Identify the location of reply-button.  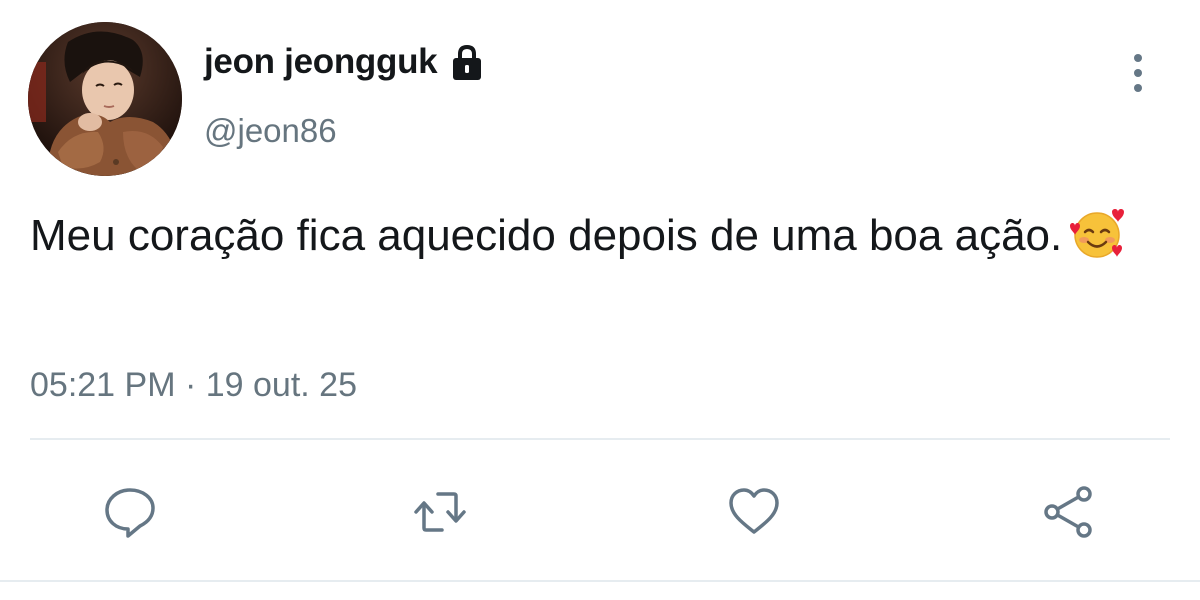
(130, 512).